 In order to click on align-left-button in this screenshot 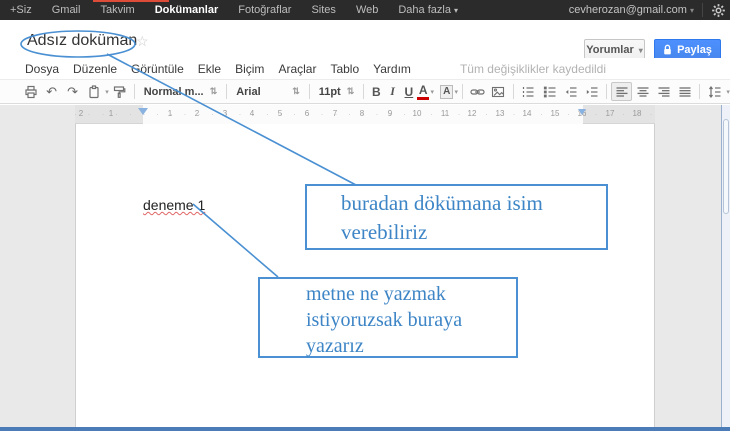, I will do `click(622, 91)`.